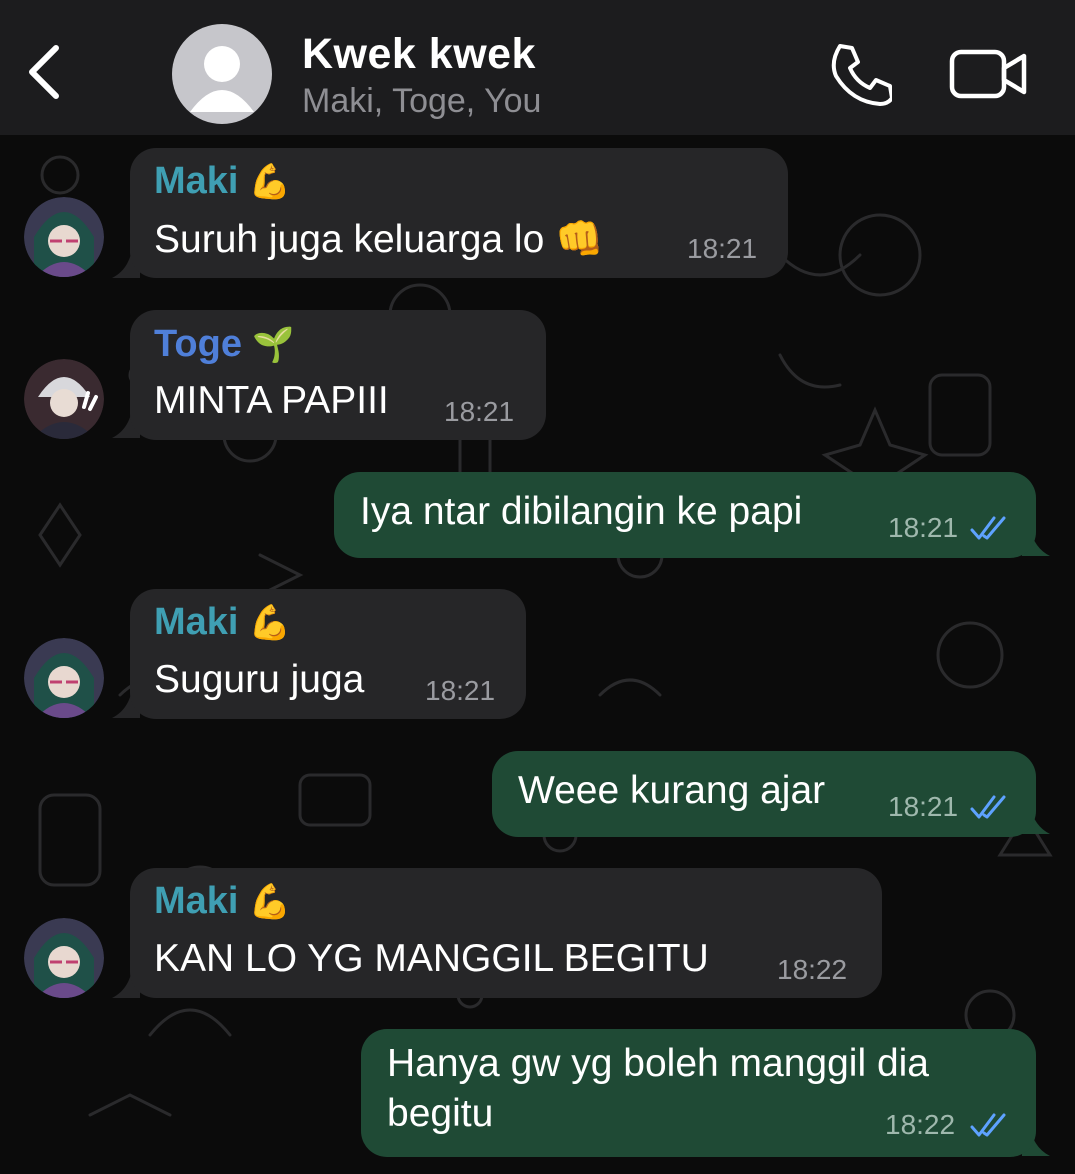  What do you see at coordinates (581, 511) in the screenshot?
I see `message-text: Iya ntar dibilangin ke papi` at bounding box center [581, 511].